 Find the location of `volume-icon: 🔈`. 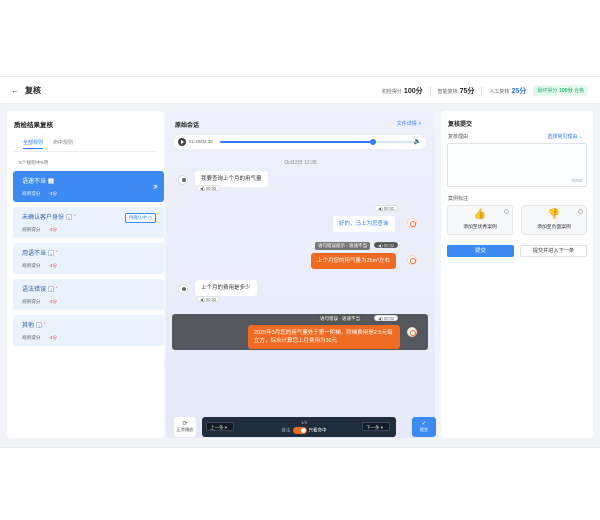

volume-icon: 🔈 is located at coordinates (417, 141).